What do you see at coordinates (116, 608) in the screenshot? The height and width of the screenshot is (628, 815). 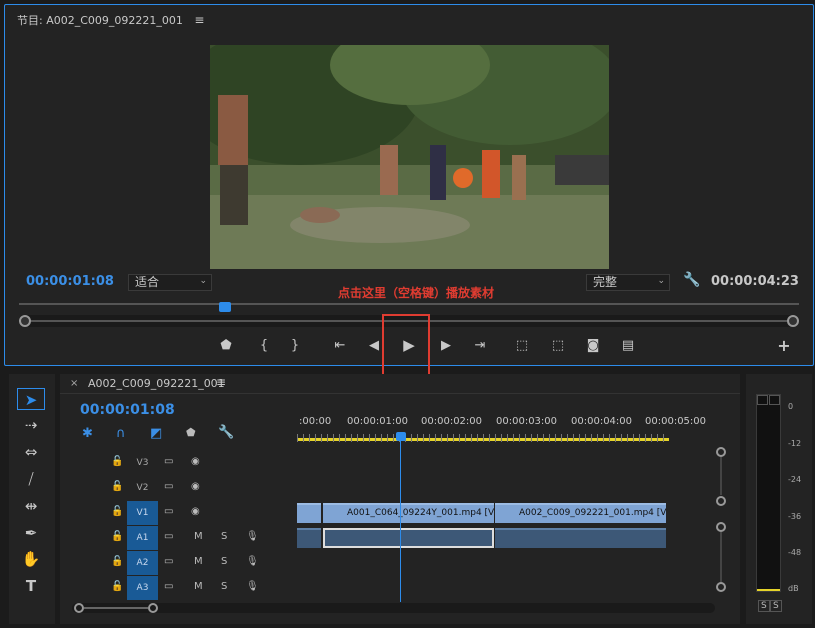 I see `scroll-thumb` at bounding box center [116, 608].